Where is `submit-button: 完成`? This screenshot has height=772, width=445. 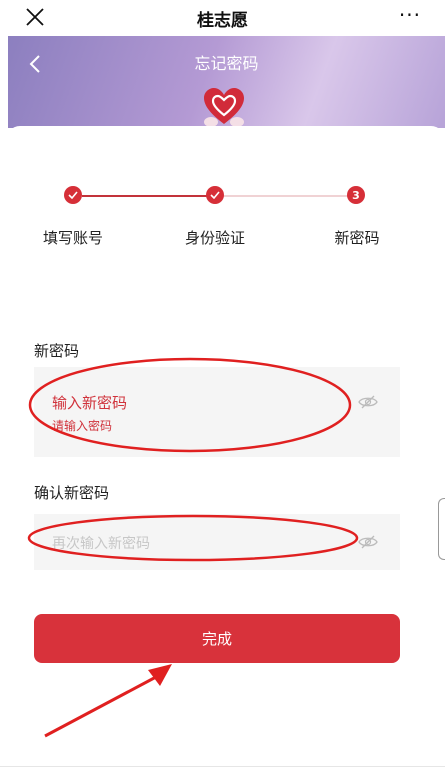
submit-button: 完成 is located at coordinates (217, 638).